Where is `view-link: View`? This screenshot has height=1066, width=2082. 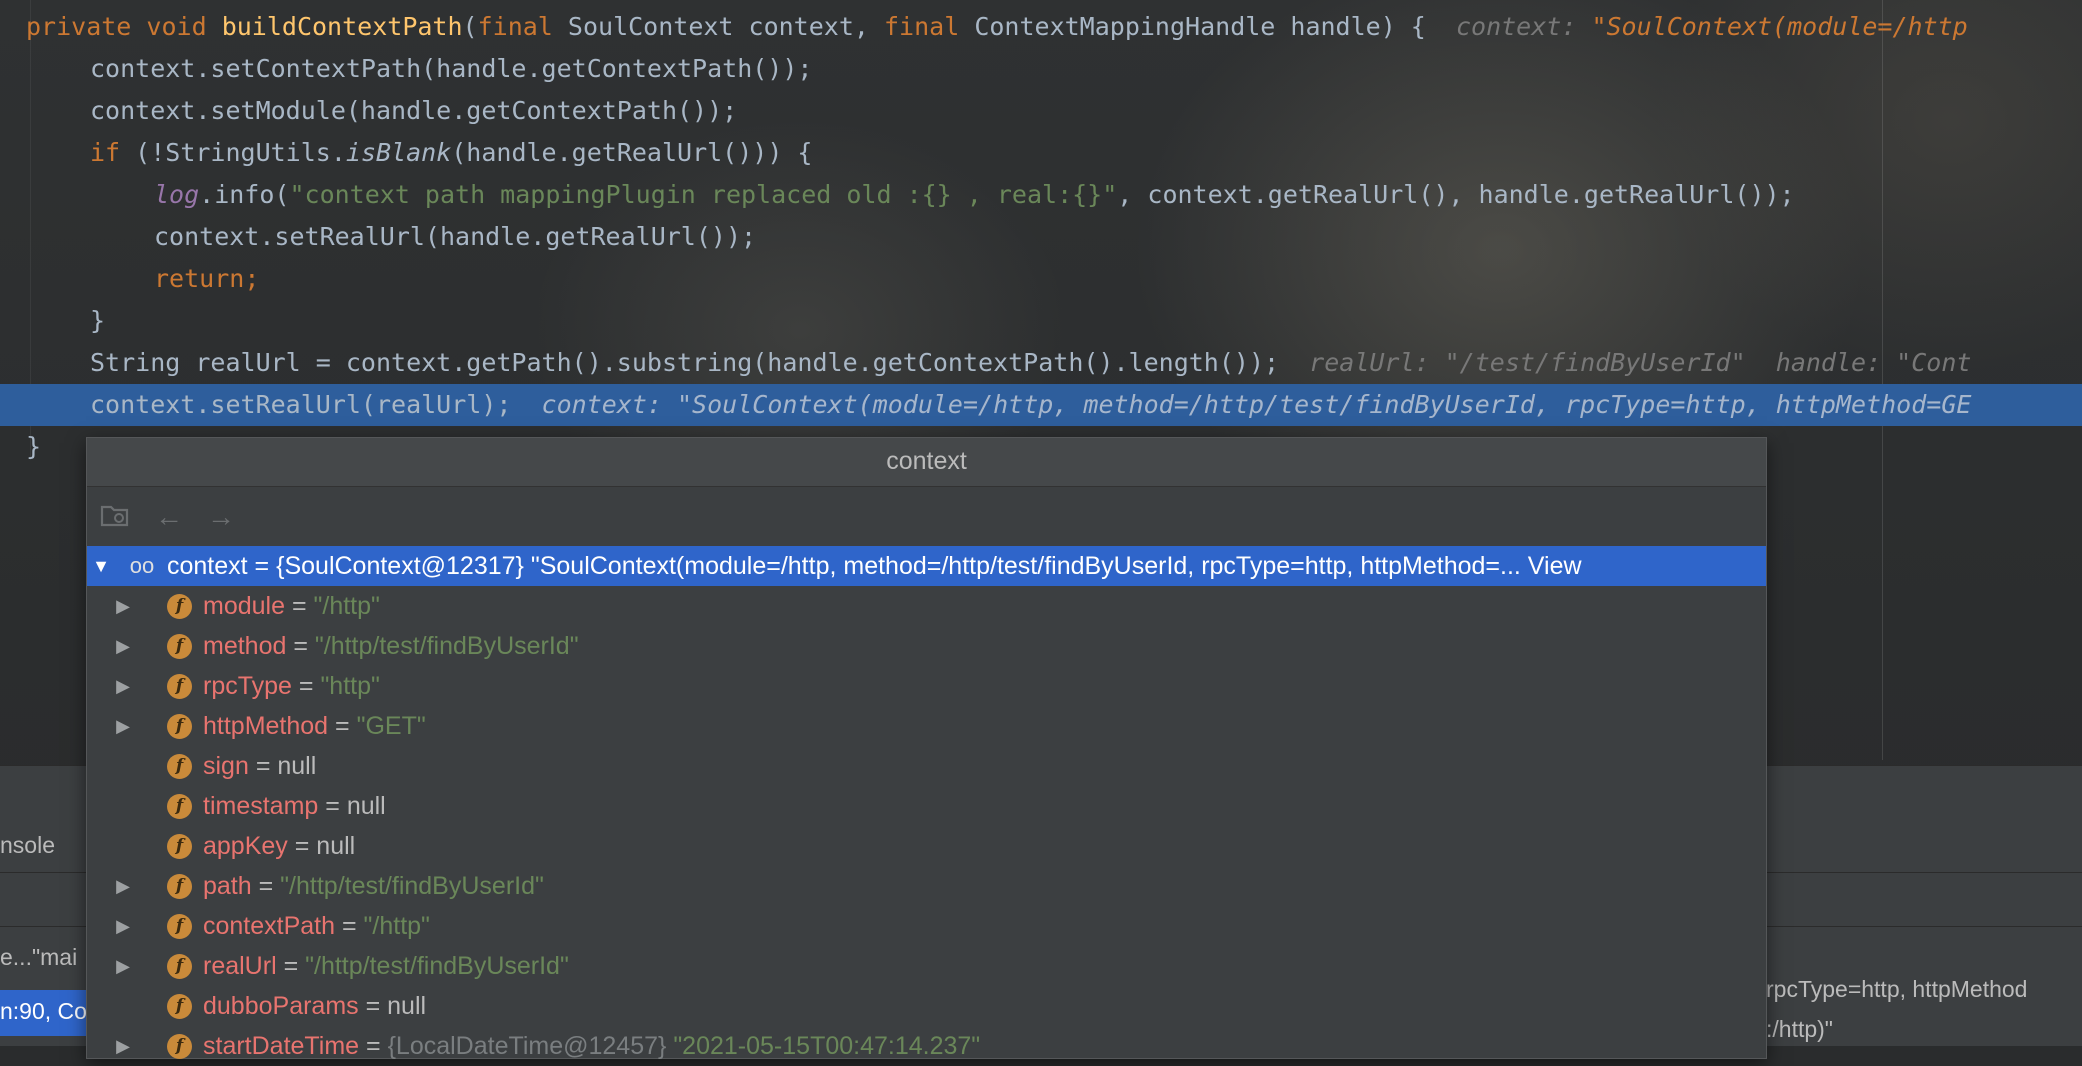 view-link: View is located at coordinates (1555, 566).